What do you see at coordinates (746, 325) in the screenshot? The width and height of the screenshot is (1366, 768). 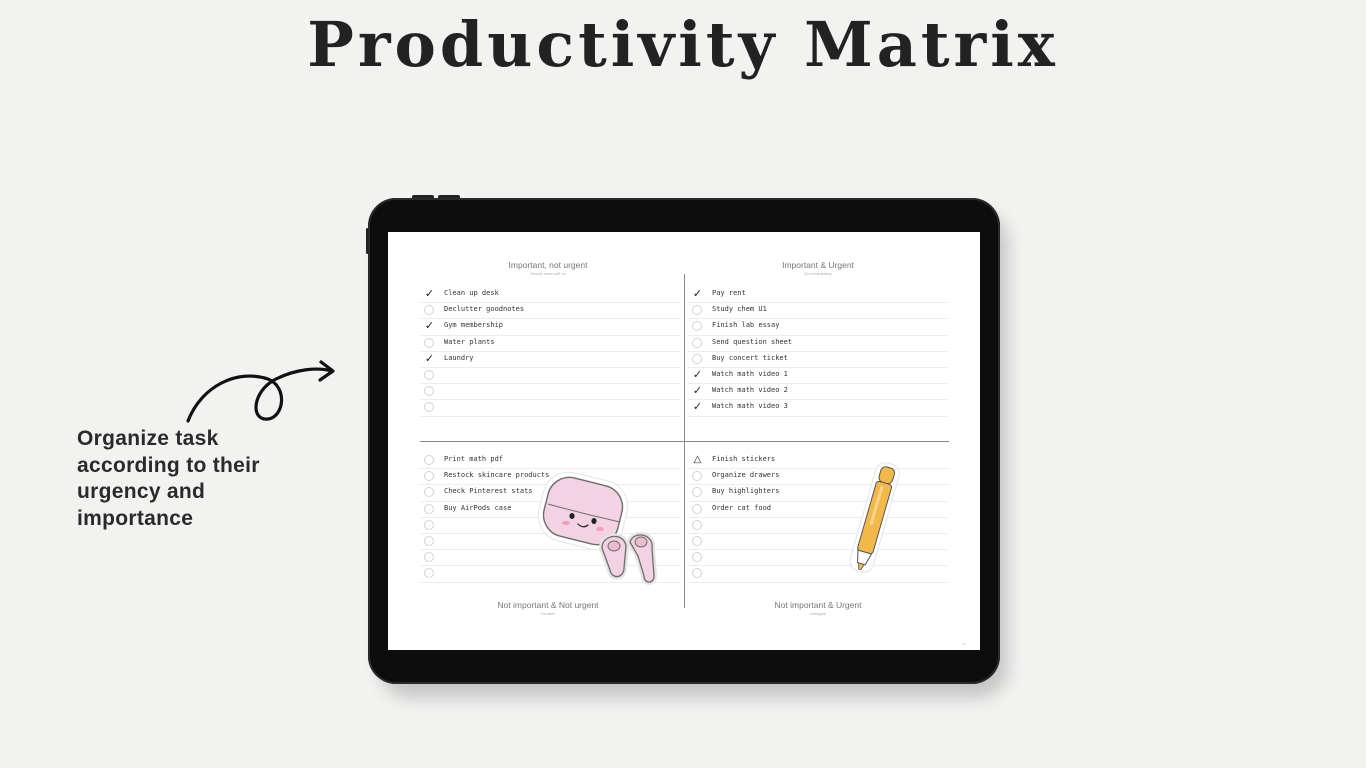 I see `task-text: Finish lab essay` at bounding box center [746, 325].